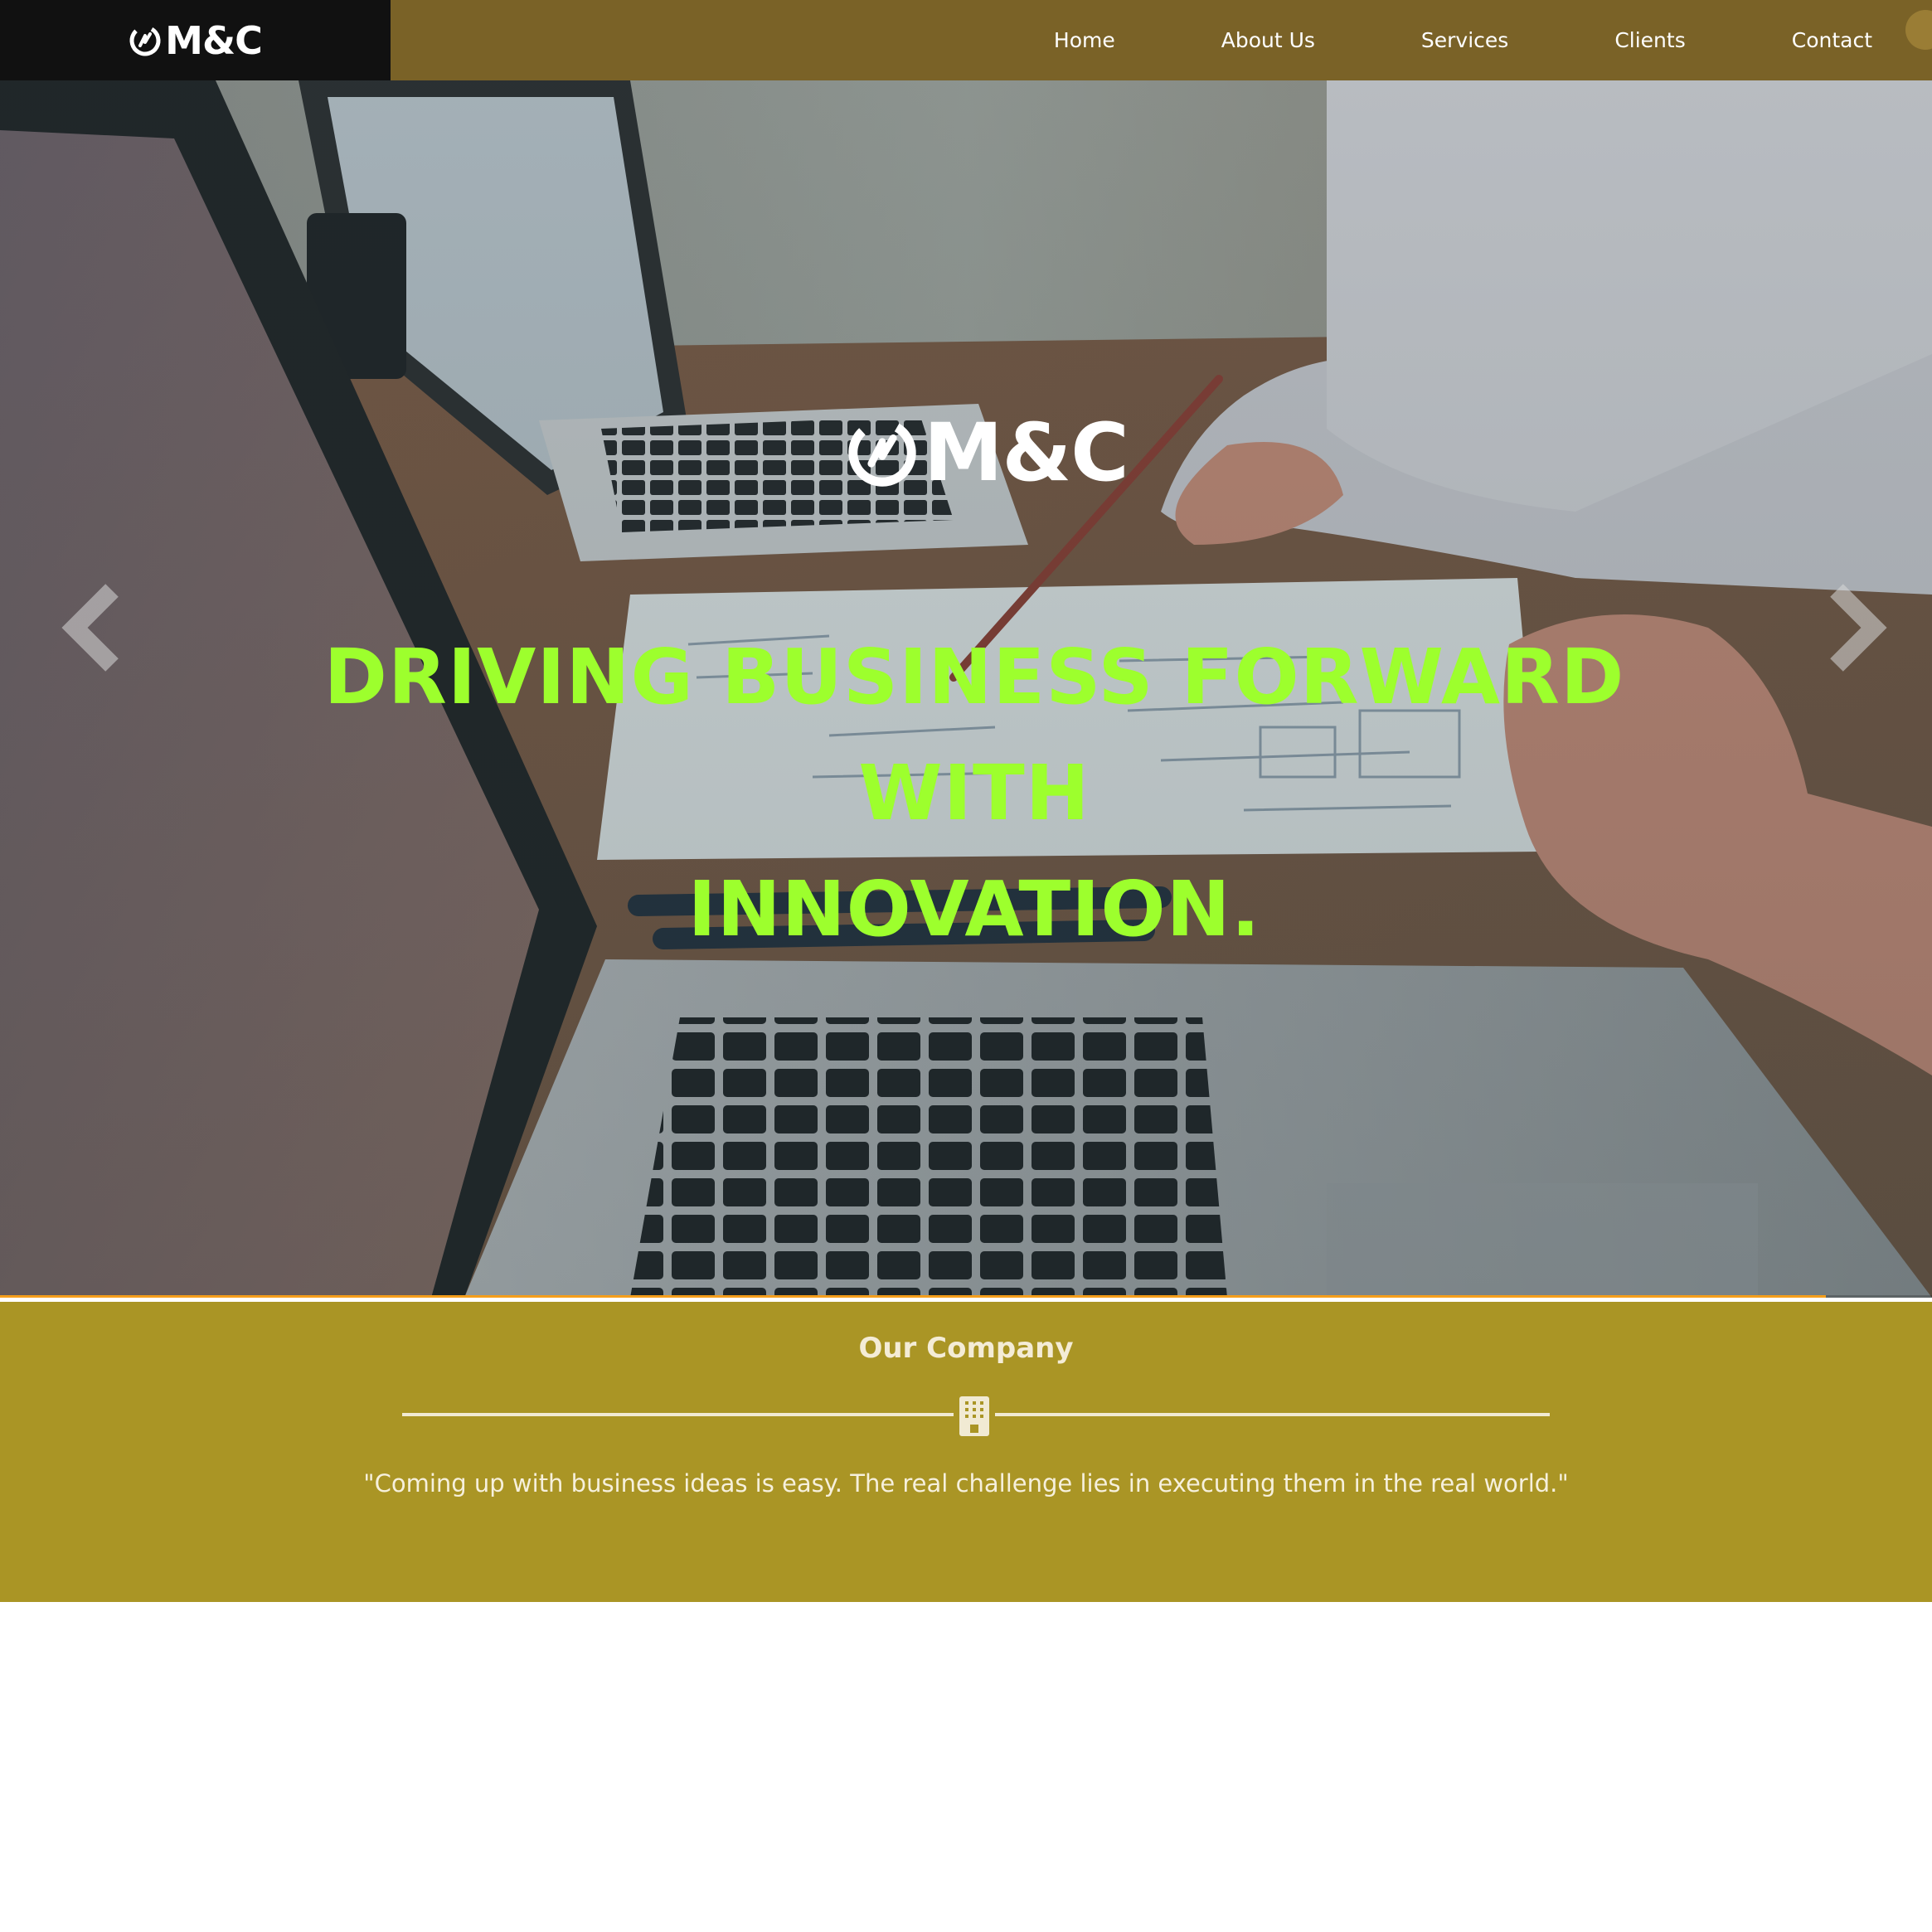 This screenshot has height=1932, width=1932. I want to click on slide-progress-fill, so click(913, 1296).